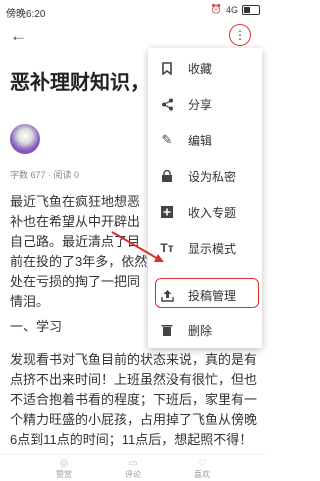  I want to click on bottom-bar: ◎ 赞赏 ▭ 评论 ♡ 喜欢, so click(133, 467).